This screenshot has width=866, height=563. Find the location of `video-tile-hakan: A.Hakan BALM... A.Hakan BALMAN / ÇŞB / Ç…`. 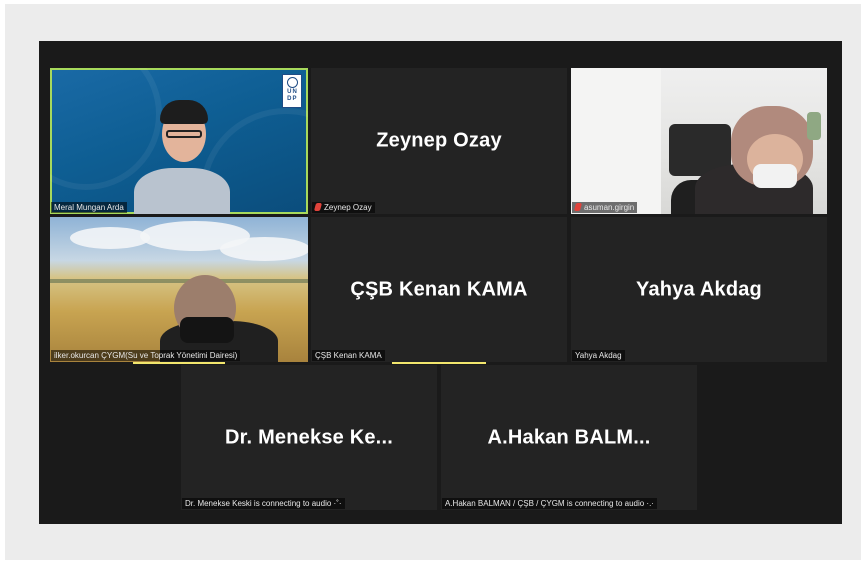

video-tile-hakan: A.Hakan BALM... A.Hakan BALMAN / ÇŞB / Ç… is located at coordinates (569, 437).